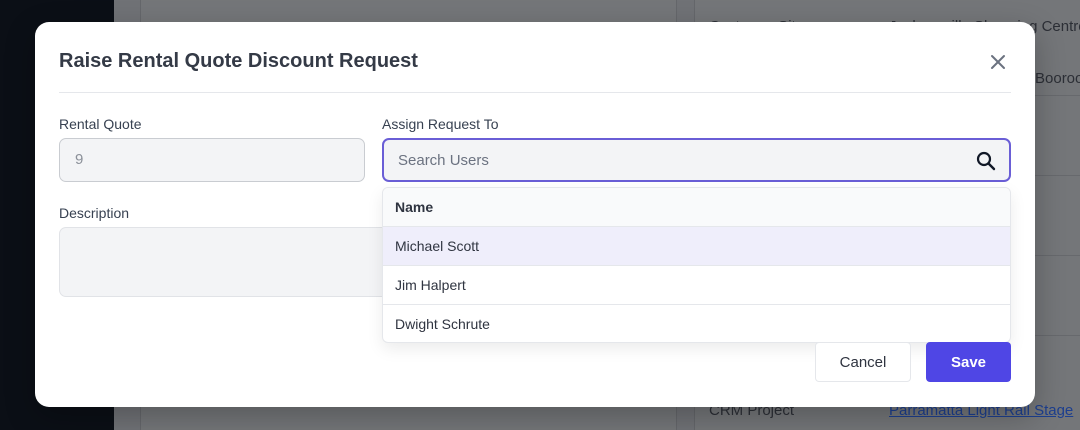  Describe the element at coordinates (696, 246) in the screenshot. I see `user-option-michael-scott: Michael Scott` at that location.